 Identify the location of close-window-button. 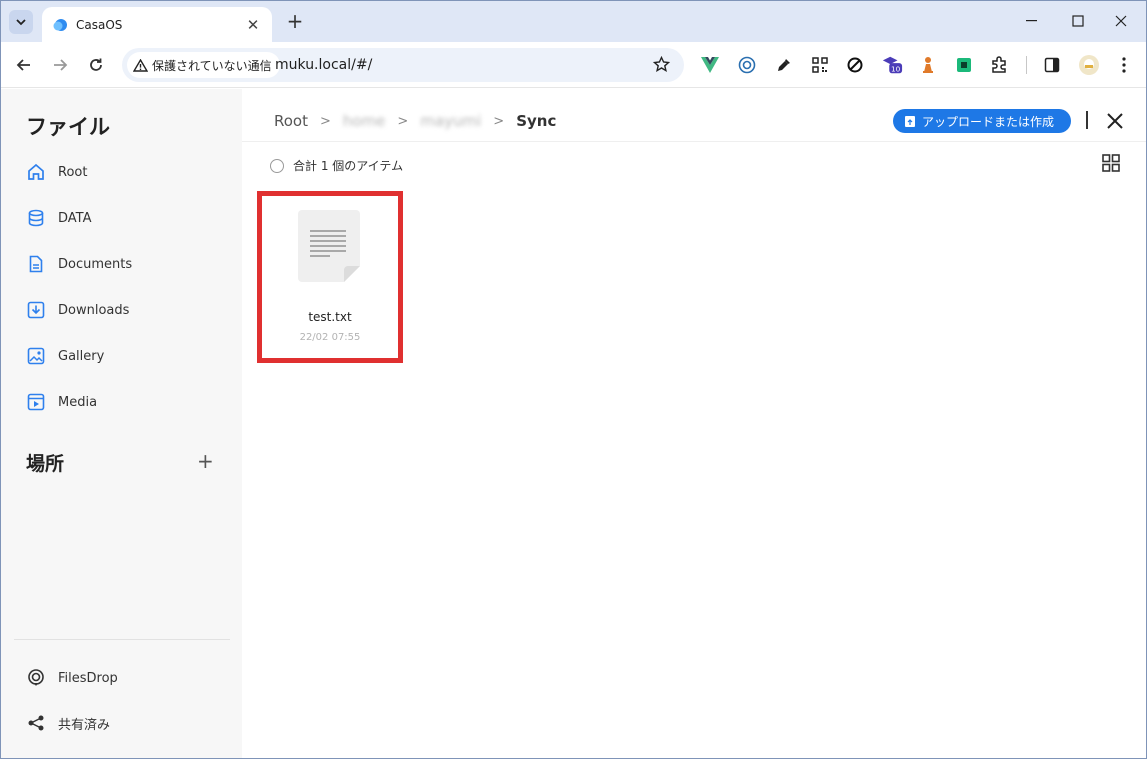
(1121, 21).